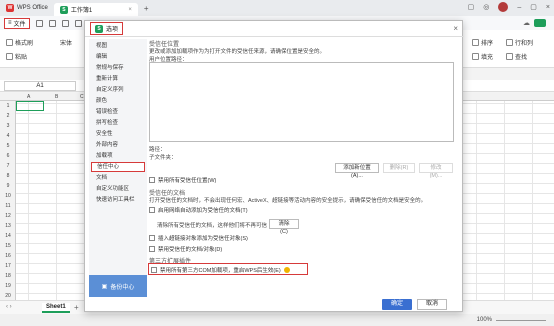 This screenshot has width=554, height=326. I want to click on cancel-button: 取消, so click(432, 304).